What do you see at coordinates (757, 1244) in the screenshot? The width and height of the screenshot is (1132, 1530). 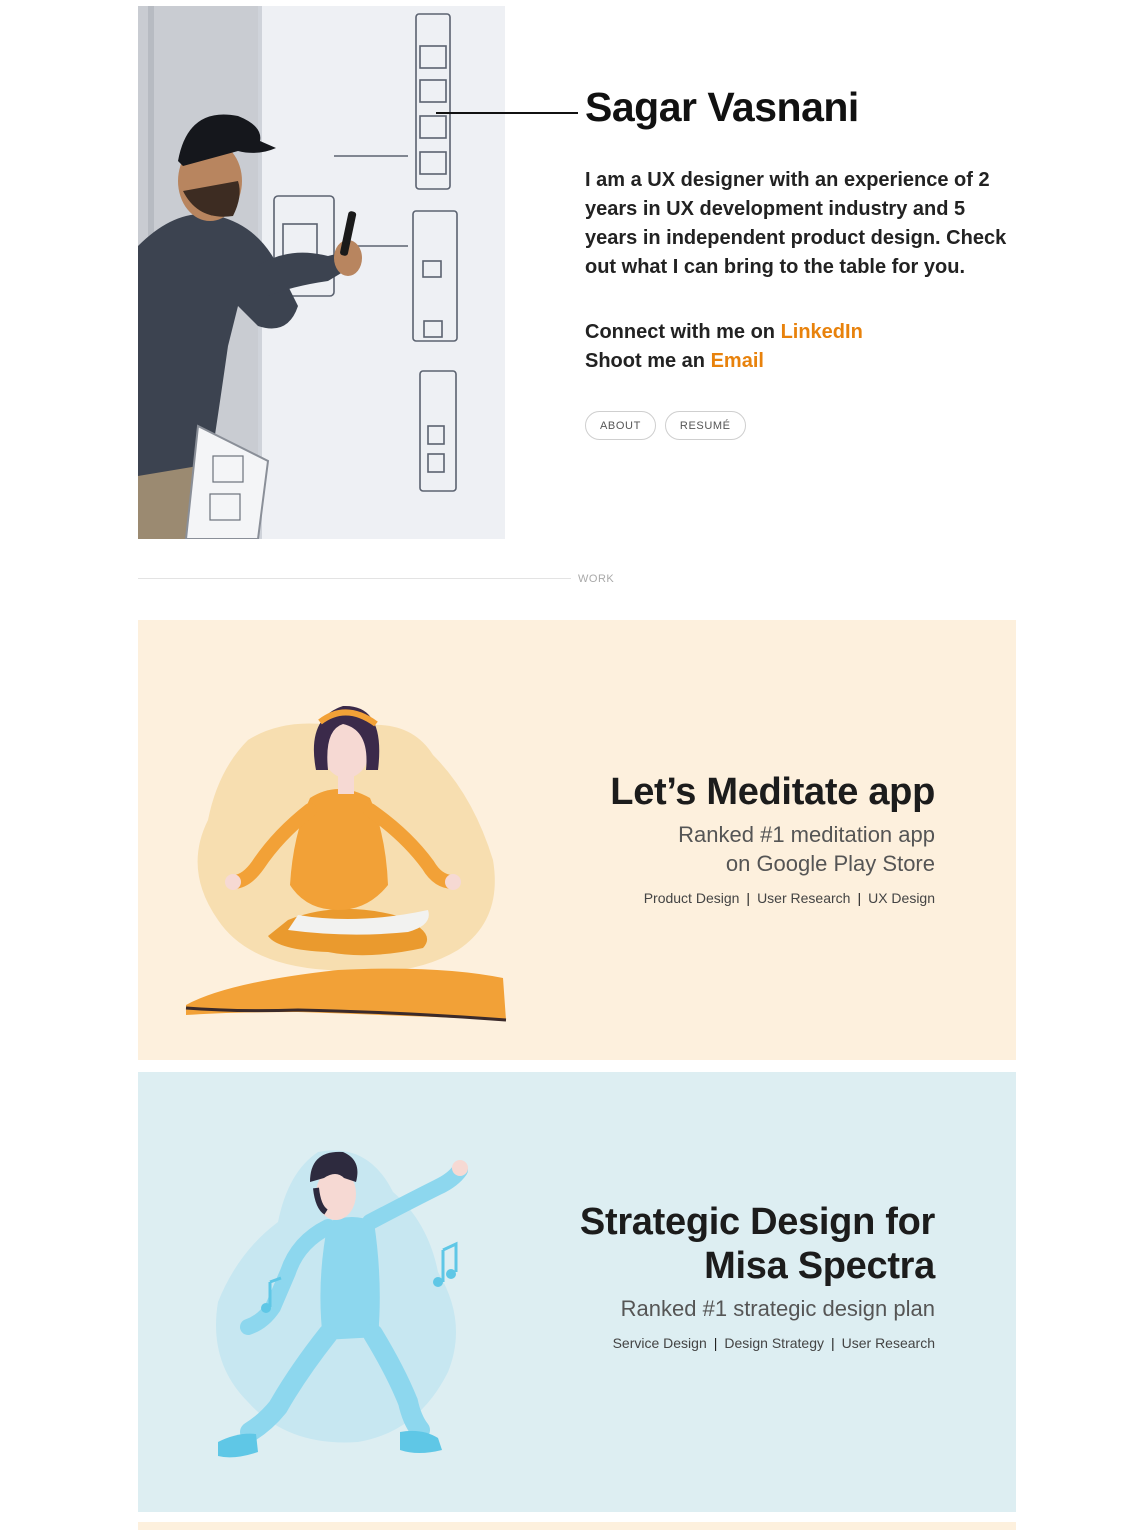 I see `project-title: Strategic Design for Misa Spectra` at bounding box center [757, 1244].